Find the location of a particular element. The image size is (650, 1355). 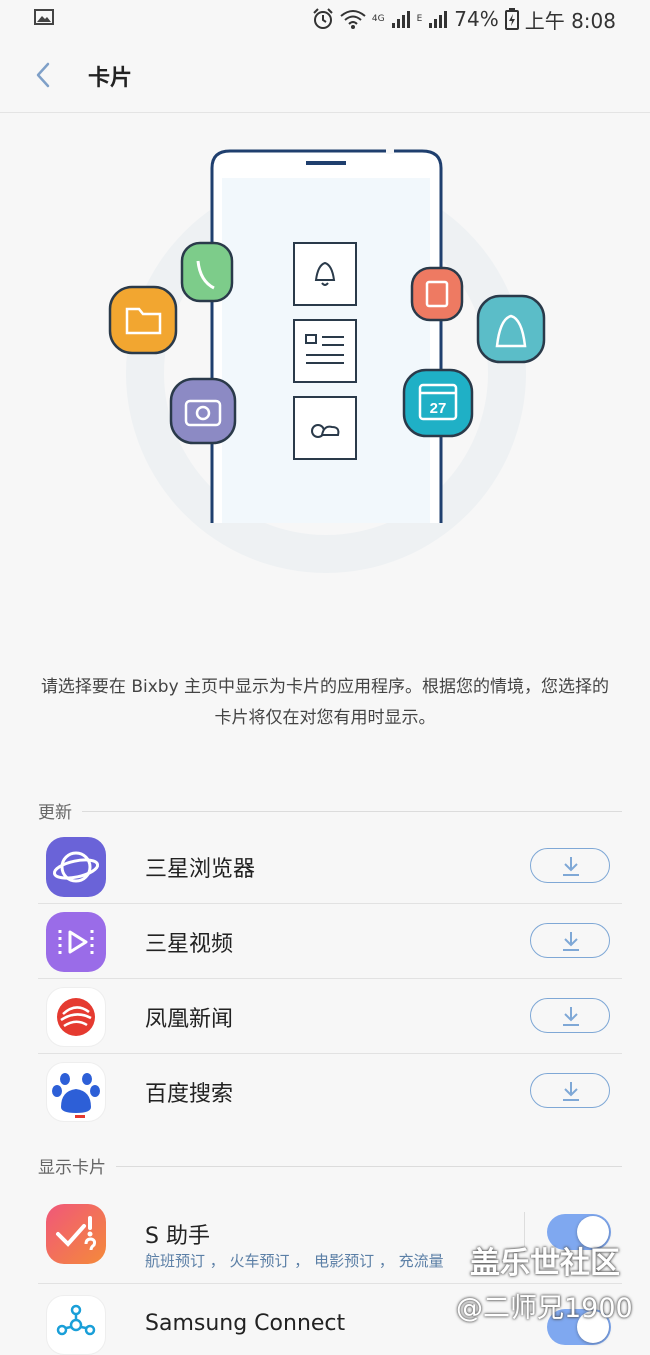

folder-app-icon is located at coordinates (143, 320).